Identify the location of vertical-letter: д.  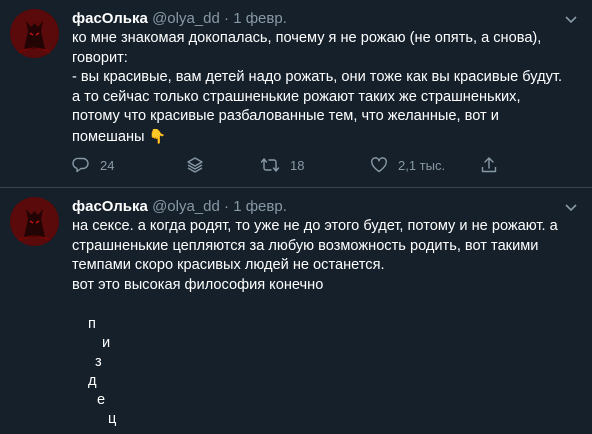
(92, 381).